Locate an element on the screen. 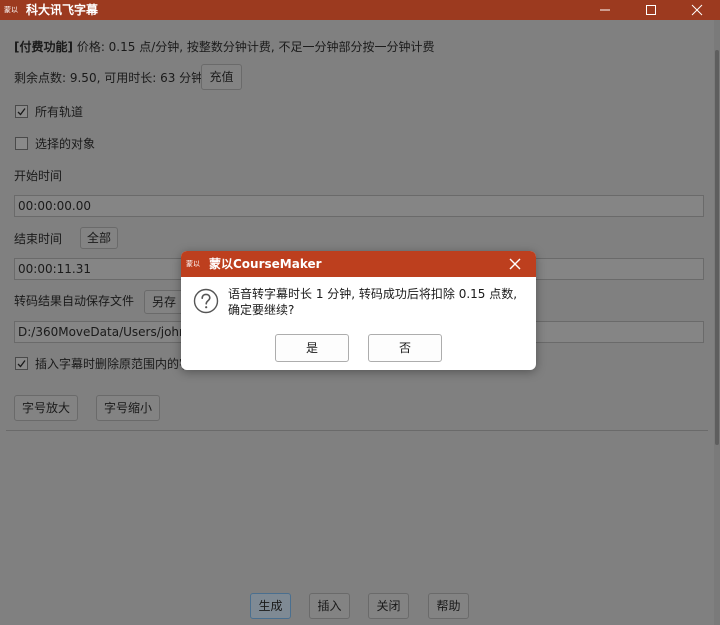 Image resolution: width=720 pixels, height=625 pixels. generate-button: 生成 is located at coordinates (270, 606).